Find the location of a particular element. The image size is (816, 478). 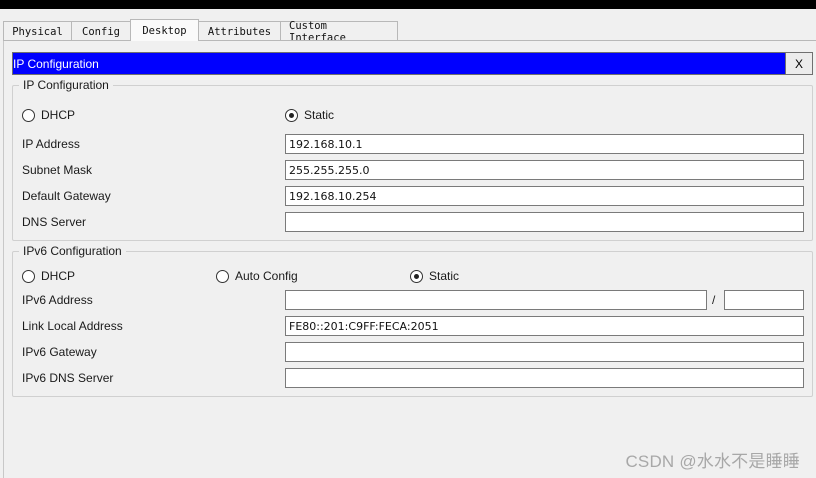

close-button: X is located at coordinates (798, 63).